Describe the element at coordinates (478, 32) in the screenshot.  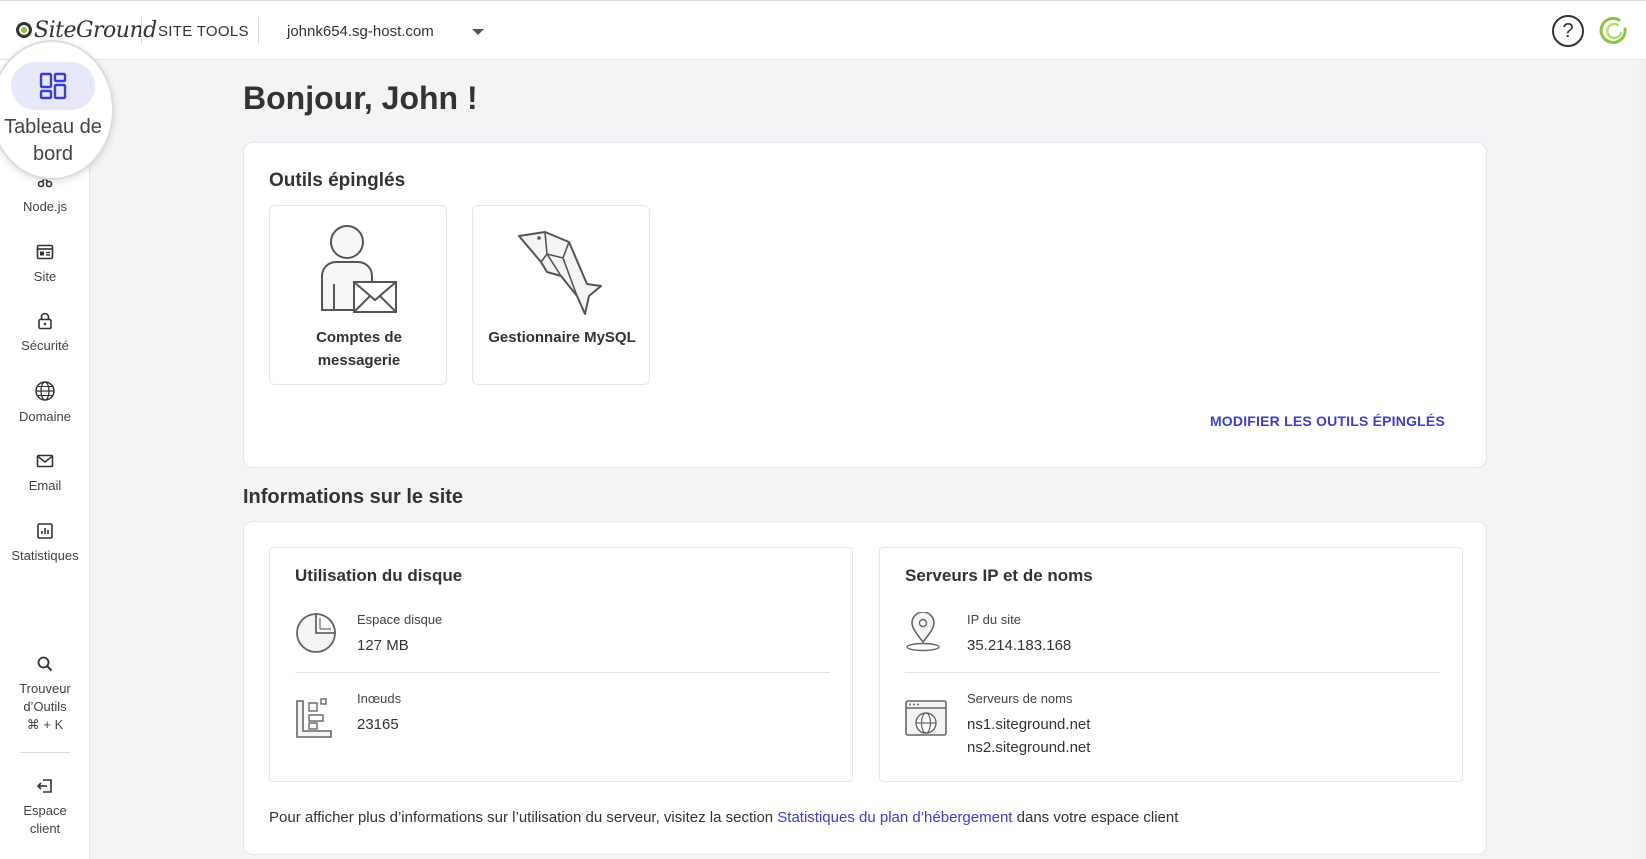
I see `chevron-down-icon` at that location.